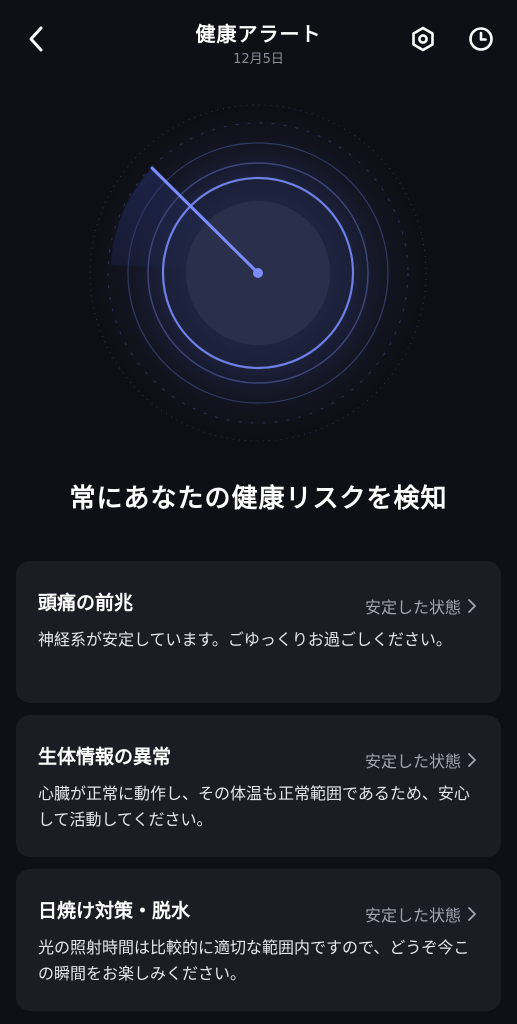 This screenshot has width=517, height=1024. What do you see at coordinates (258, 59) in the screenshot?
I see `page-date: 12月5日` at bounding box center [258, 59].